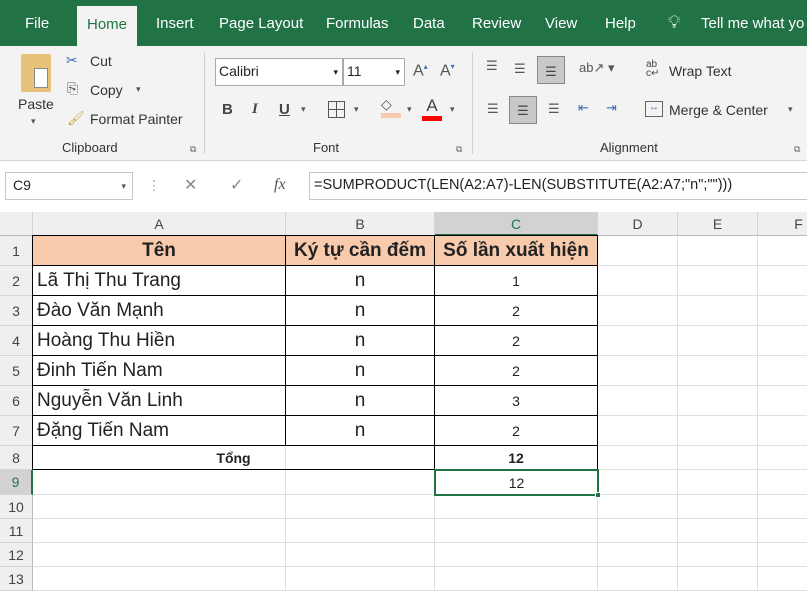 The height and width of the screenshot is (603, 807). I want to click on paste-dropdown-icon: ▾, so click(33, 121).